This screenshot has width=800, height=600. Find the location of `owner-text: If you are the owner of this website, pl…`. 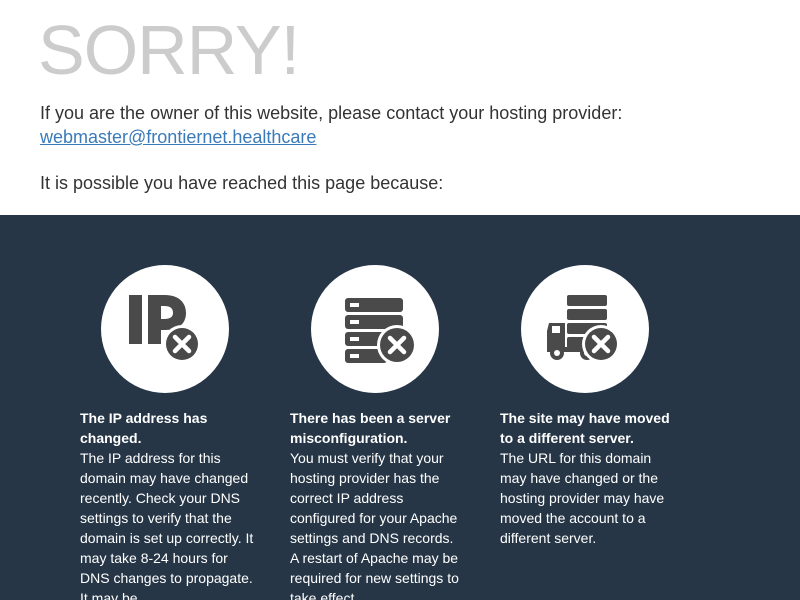

owner-text: If you are the owner of this website, pl… is located at coordinates (331, 113).